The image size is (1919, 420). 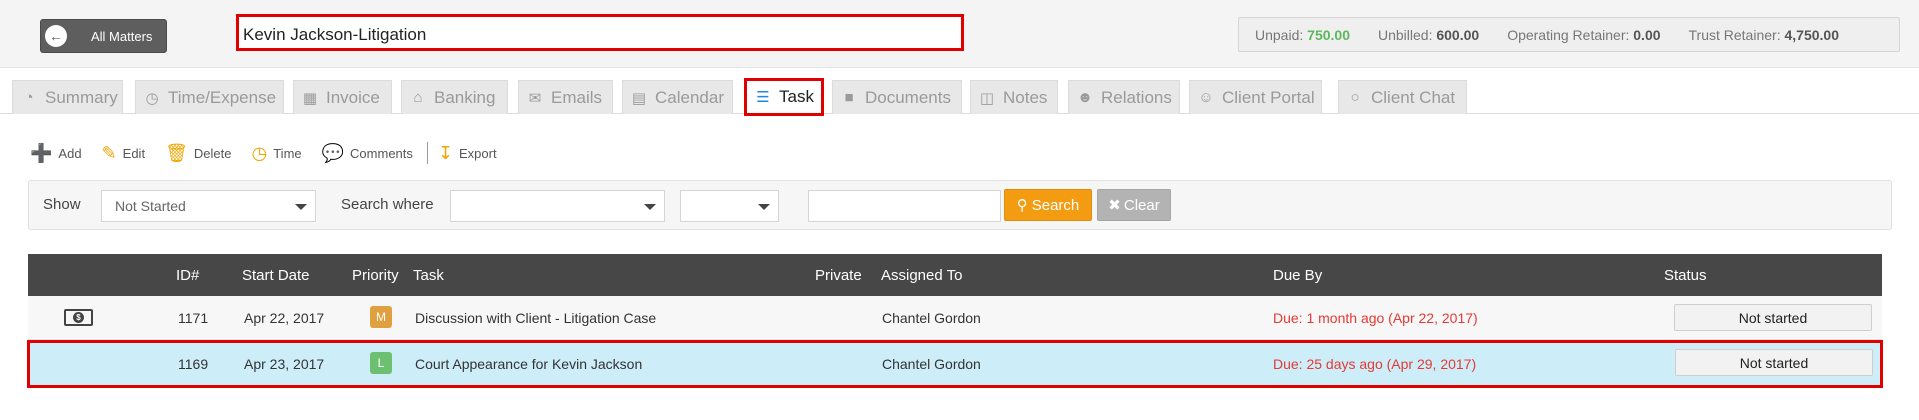 I want to click on export-button: ↧ Export, so click(x=467, y=153).